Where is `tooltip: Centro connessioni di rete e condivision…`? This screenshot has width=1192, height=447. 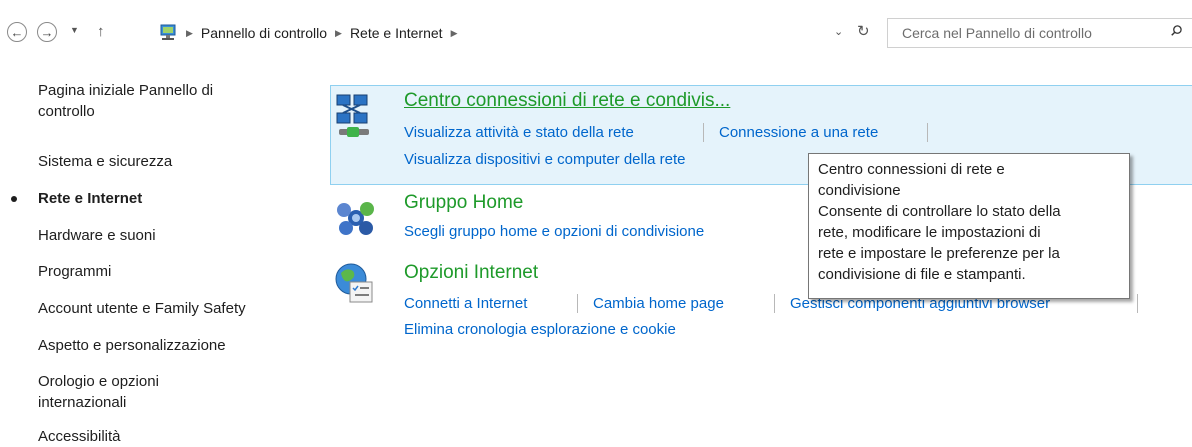
tooltip: Centro connessioni di rete e condivision… is located at coordinates (969, 226).